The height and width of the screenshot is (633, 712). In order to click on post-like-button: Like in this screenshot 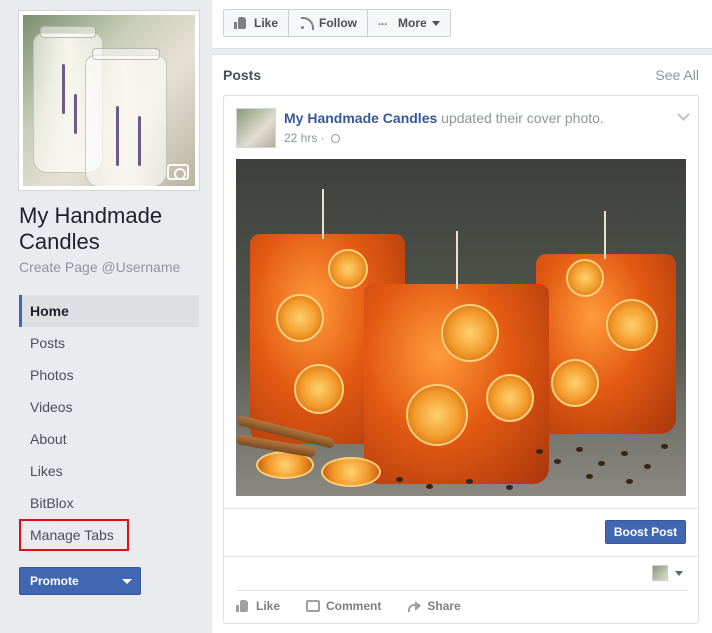, I will do `click(258, 606)`.